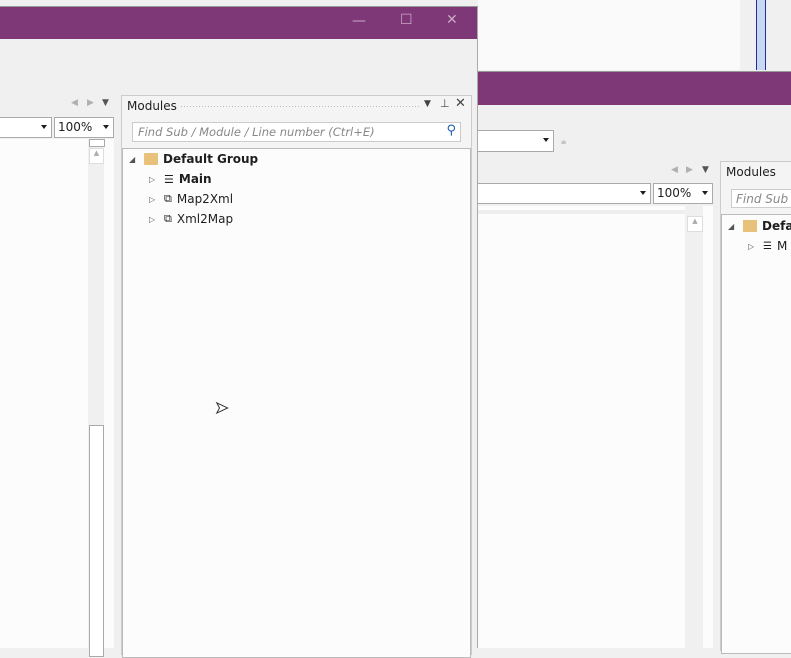 The image size is (791, 658). What do you see at coordinates (406, 20) in the screenshot?
I see `maximize-button: ☐` at bounding box center [406, 20].